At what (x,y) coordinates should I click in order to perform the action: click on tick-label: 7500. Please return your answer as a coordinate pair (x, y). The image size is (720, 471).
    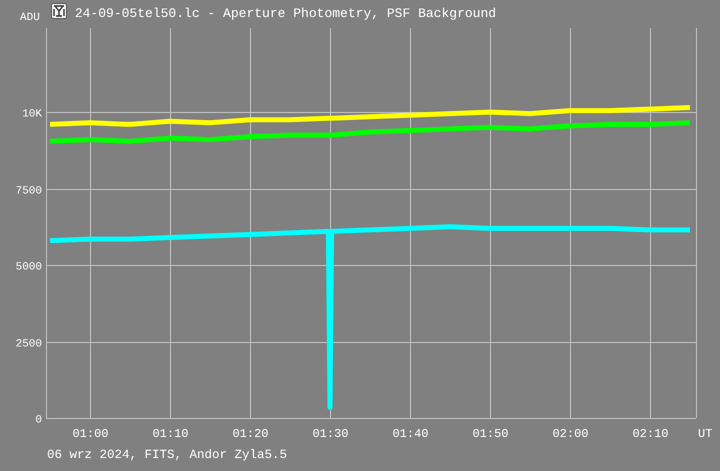
    Looking at the image, I should click on (29, 192).